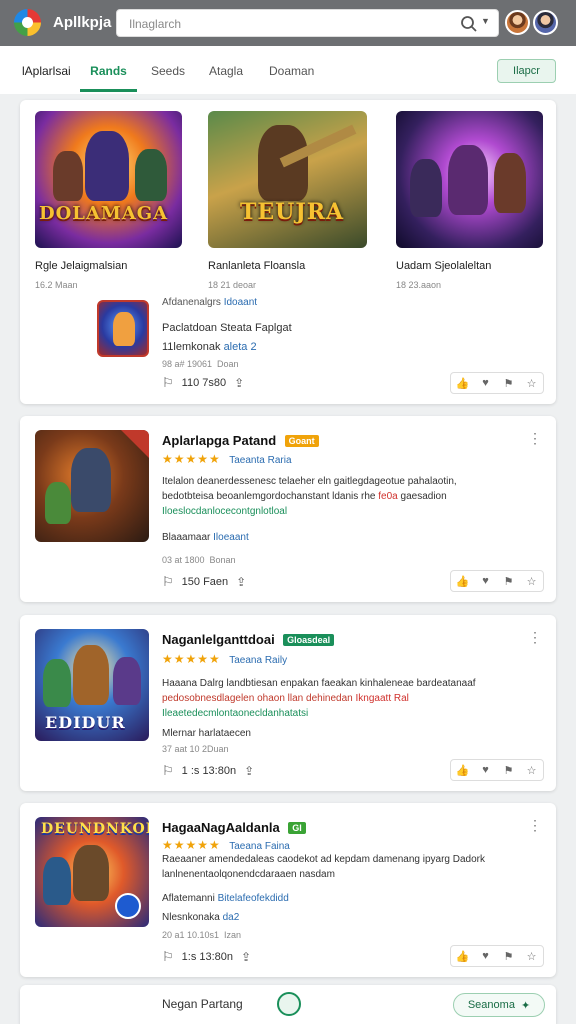  What do you see at coordinates (206, 733) in the screenshot?
I see `publisher-line: Mlernar harlataecen` at bounding box center [206, 733].